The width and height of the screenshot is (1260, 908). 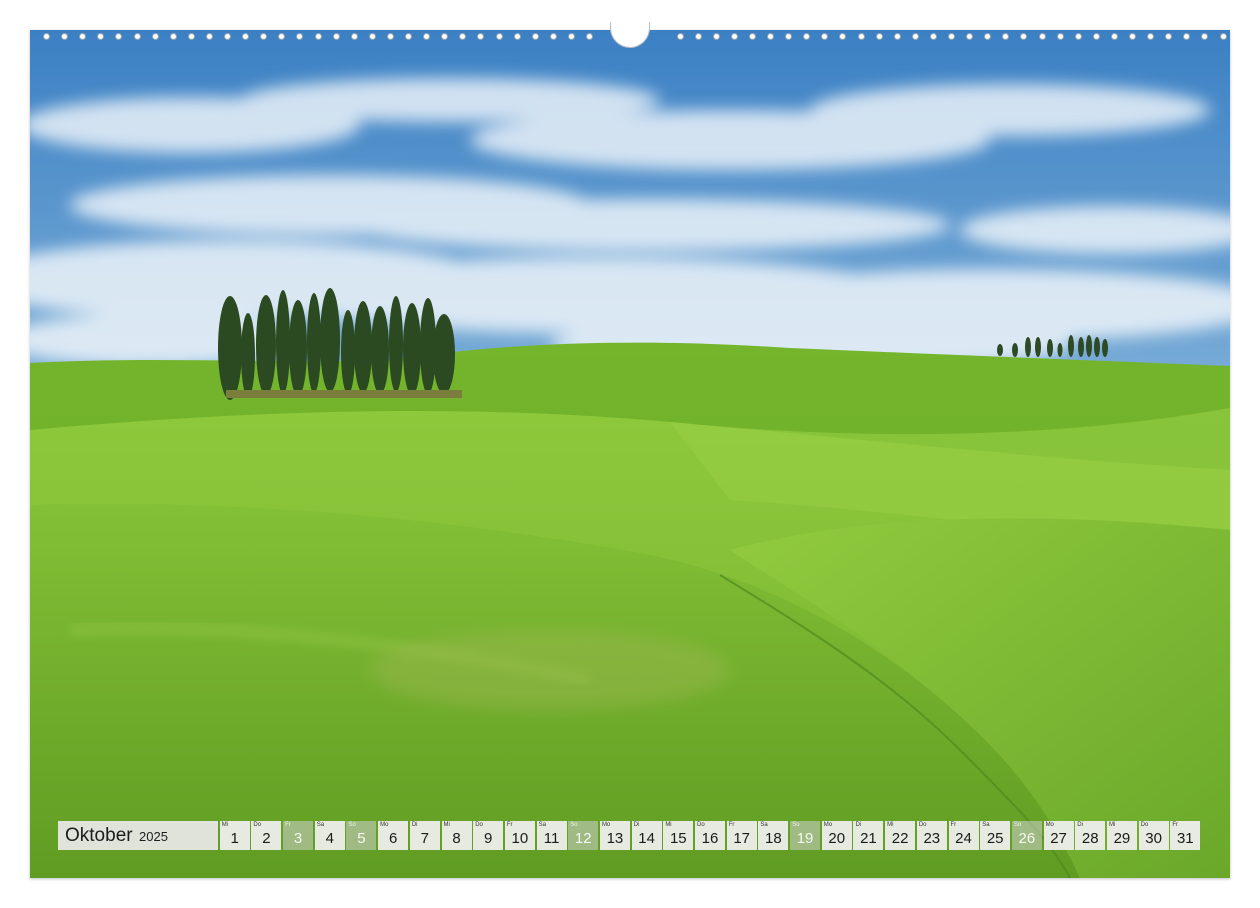 I want to click on day-number: 17, so click(x=742, y=838).